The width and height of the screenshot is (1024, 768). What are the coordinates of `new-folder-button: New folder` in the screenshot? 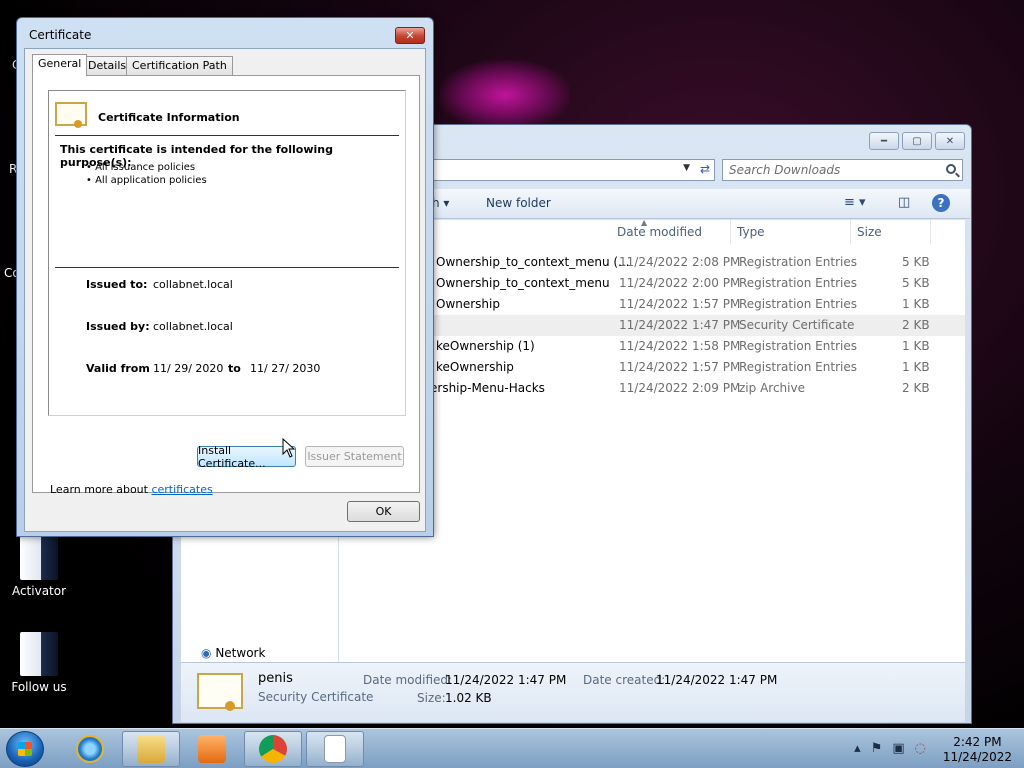 It's located at (518, 203).